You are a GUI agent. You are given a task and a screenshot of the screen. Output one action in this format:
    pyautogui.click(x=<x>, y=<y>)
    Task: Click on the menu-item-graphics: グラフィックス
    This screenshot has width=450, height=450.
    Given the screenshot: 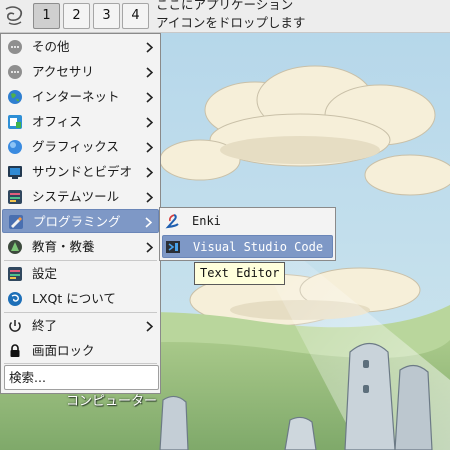 What is the action you would take?
    pyautogui.click(x=80, y=147)
    